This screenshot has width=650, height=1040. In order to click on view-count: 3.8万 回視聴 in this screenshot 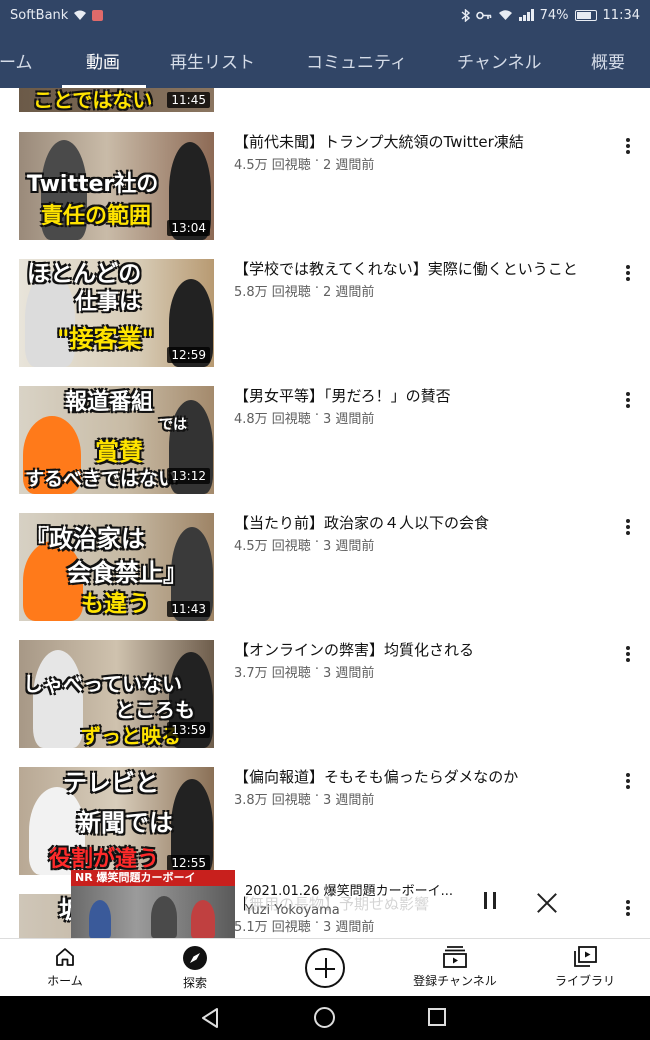, I will do `click(272, 800)`.